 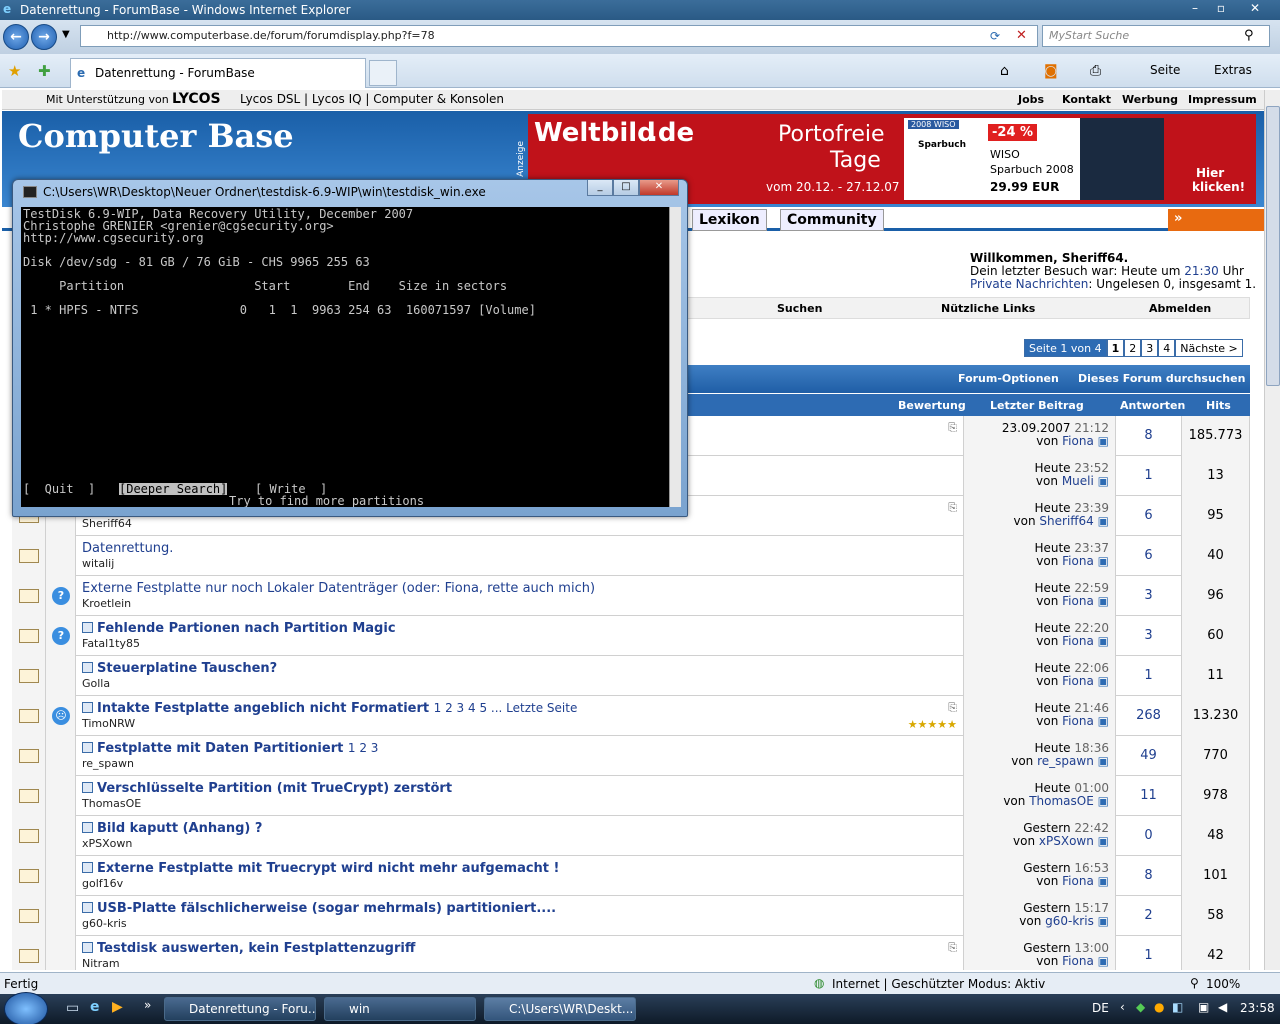 What do you see at coordinates (1140, 1007) in the screenshot?
I see `tray-network-icon: ◆` at bounding box center [1140, 1007].